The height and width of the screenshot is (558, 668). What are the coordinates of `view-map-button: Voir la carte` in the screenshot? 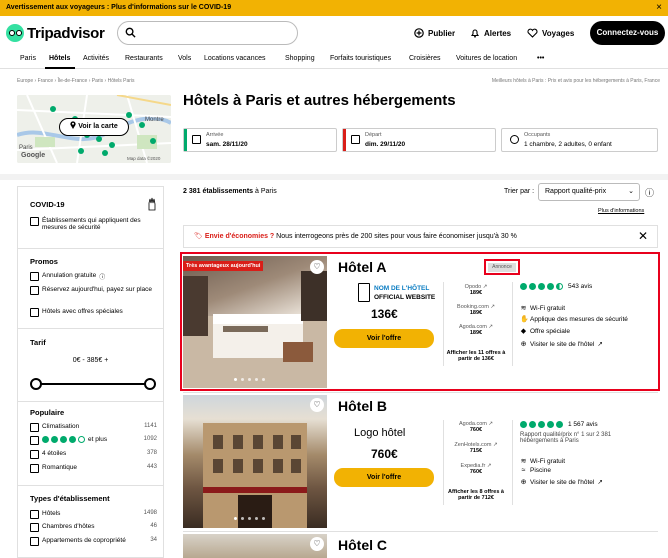 It's located at (94, 127).